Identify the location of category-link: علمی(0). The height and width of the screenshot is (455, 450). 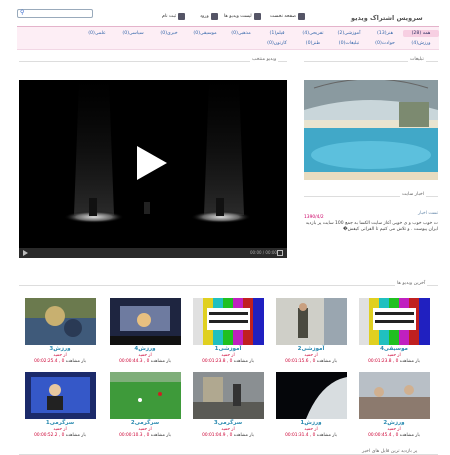
(97, 33).